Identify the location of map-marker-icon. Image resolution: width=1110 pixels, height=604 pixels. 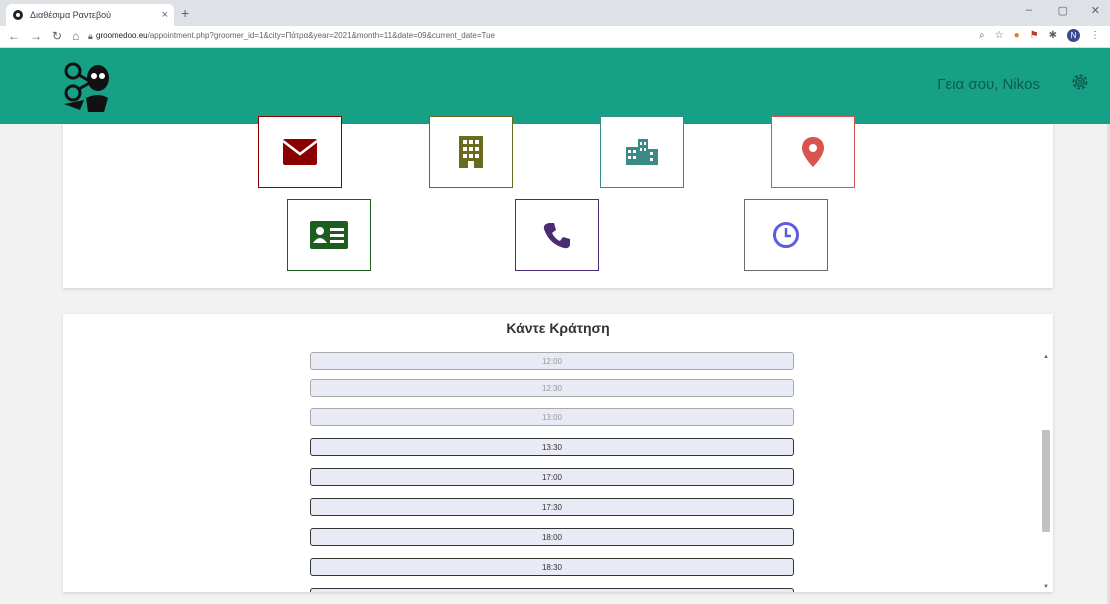
(813, 152).